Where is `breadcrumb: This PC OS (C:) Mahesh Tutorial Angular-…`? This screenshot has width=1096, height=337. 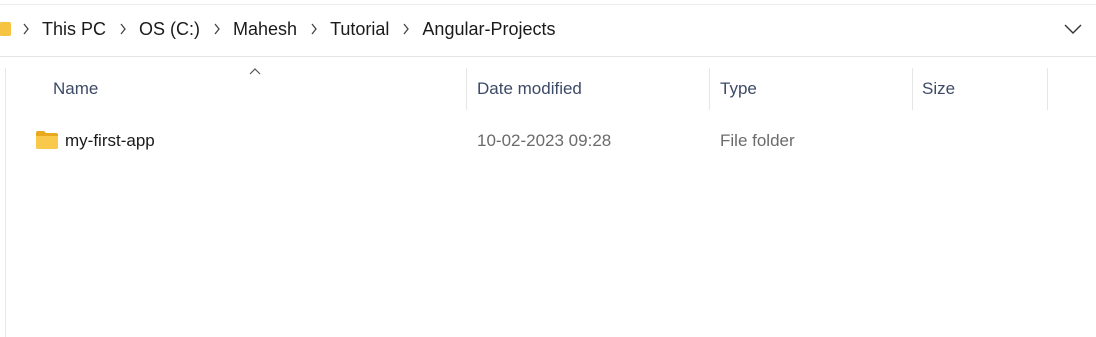
breadcrumb: This PC OS (C:) Mahesh Tutorial Angular-… is located at coordinates (277, 29).